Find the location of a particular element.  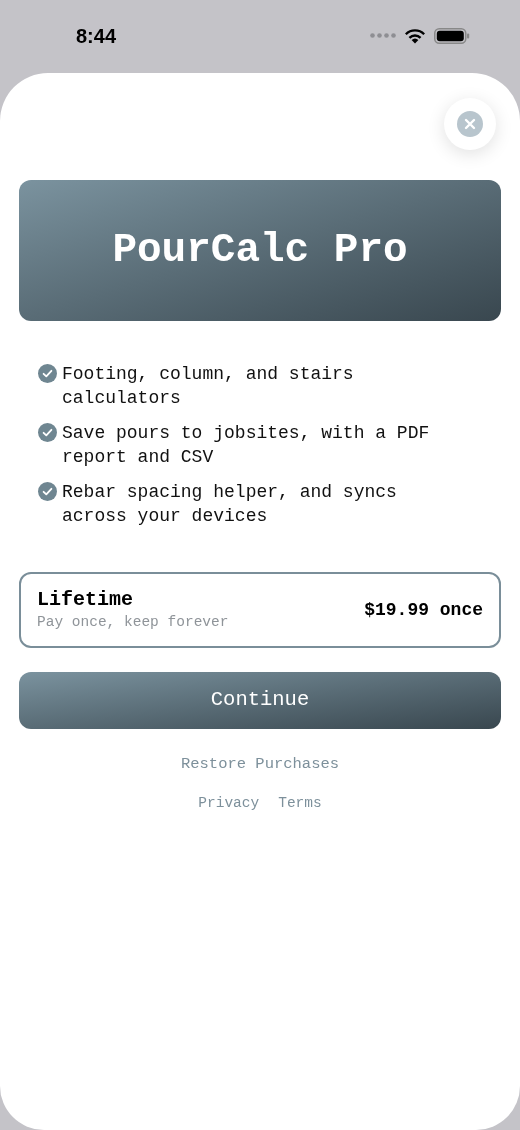

status-time: 8:44 is located at coordinates (96, 36).